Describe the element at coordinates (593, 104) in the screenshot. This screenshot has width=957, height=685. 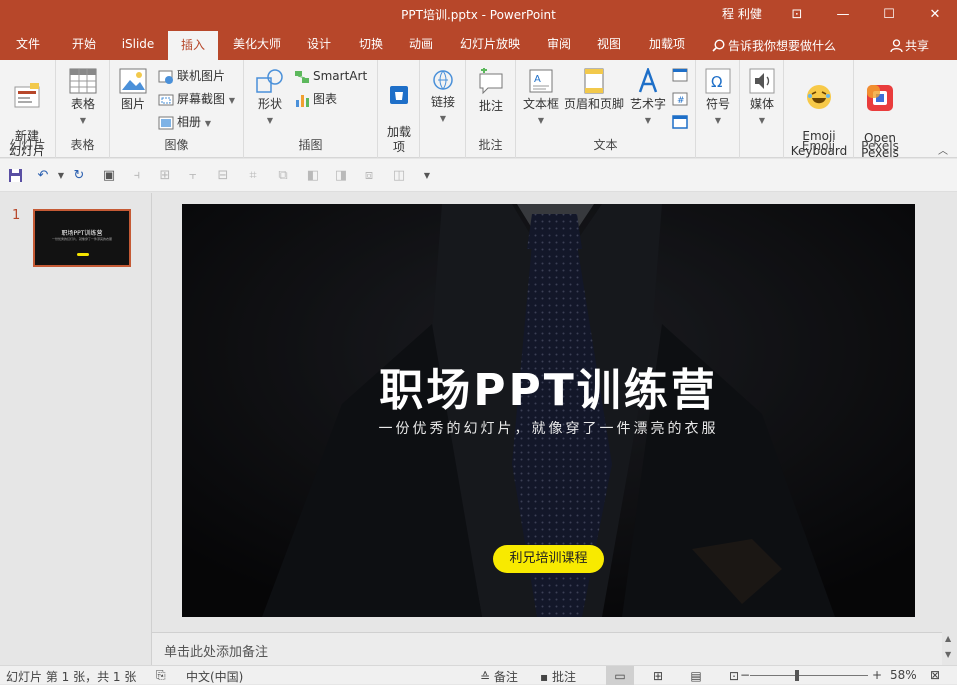
I see `header-footer-label: 页眉和页脚` at that location.